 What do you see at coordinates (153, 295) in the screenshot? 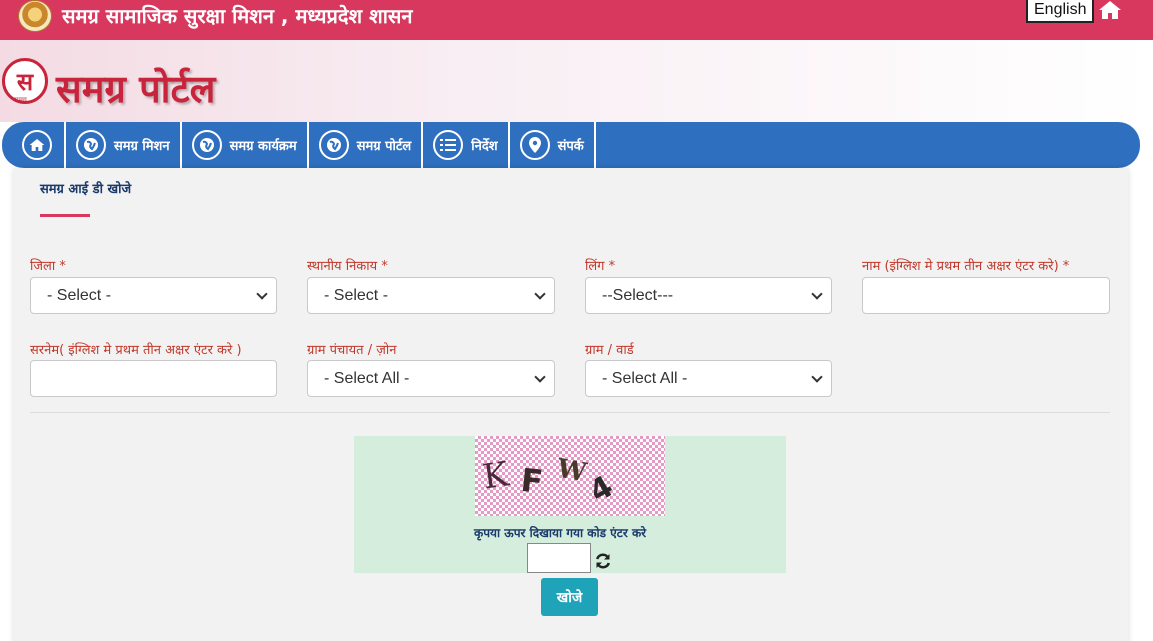
I see `district-select: - Select -` at bounding box center [153, 295].